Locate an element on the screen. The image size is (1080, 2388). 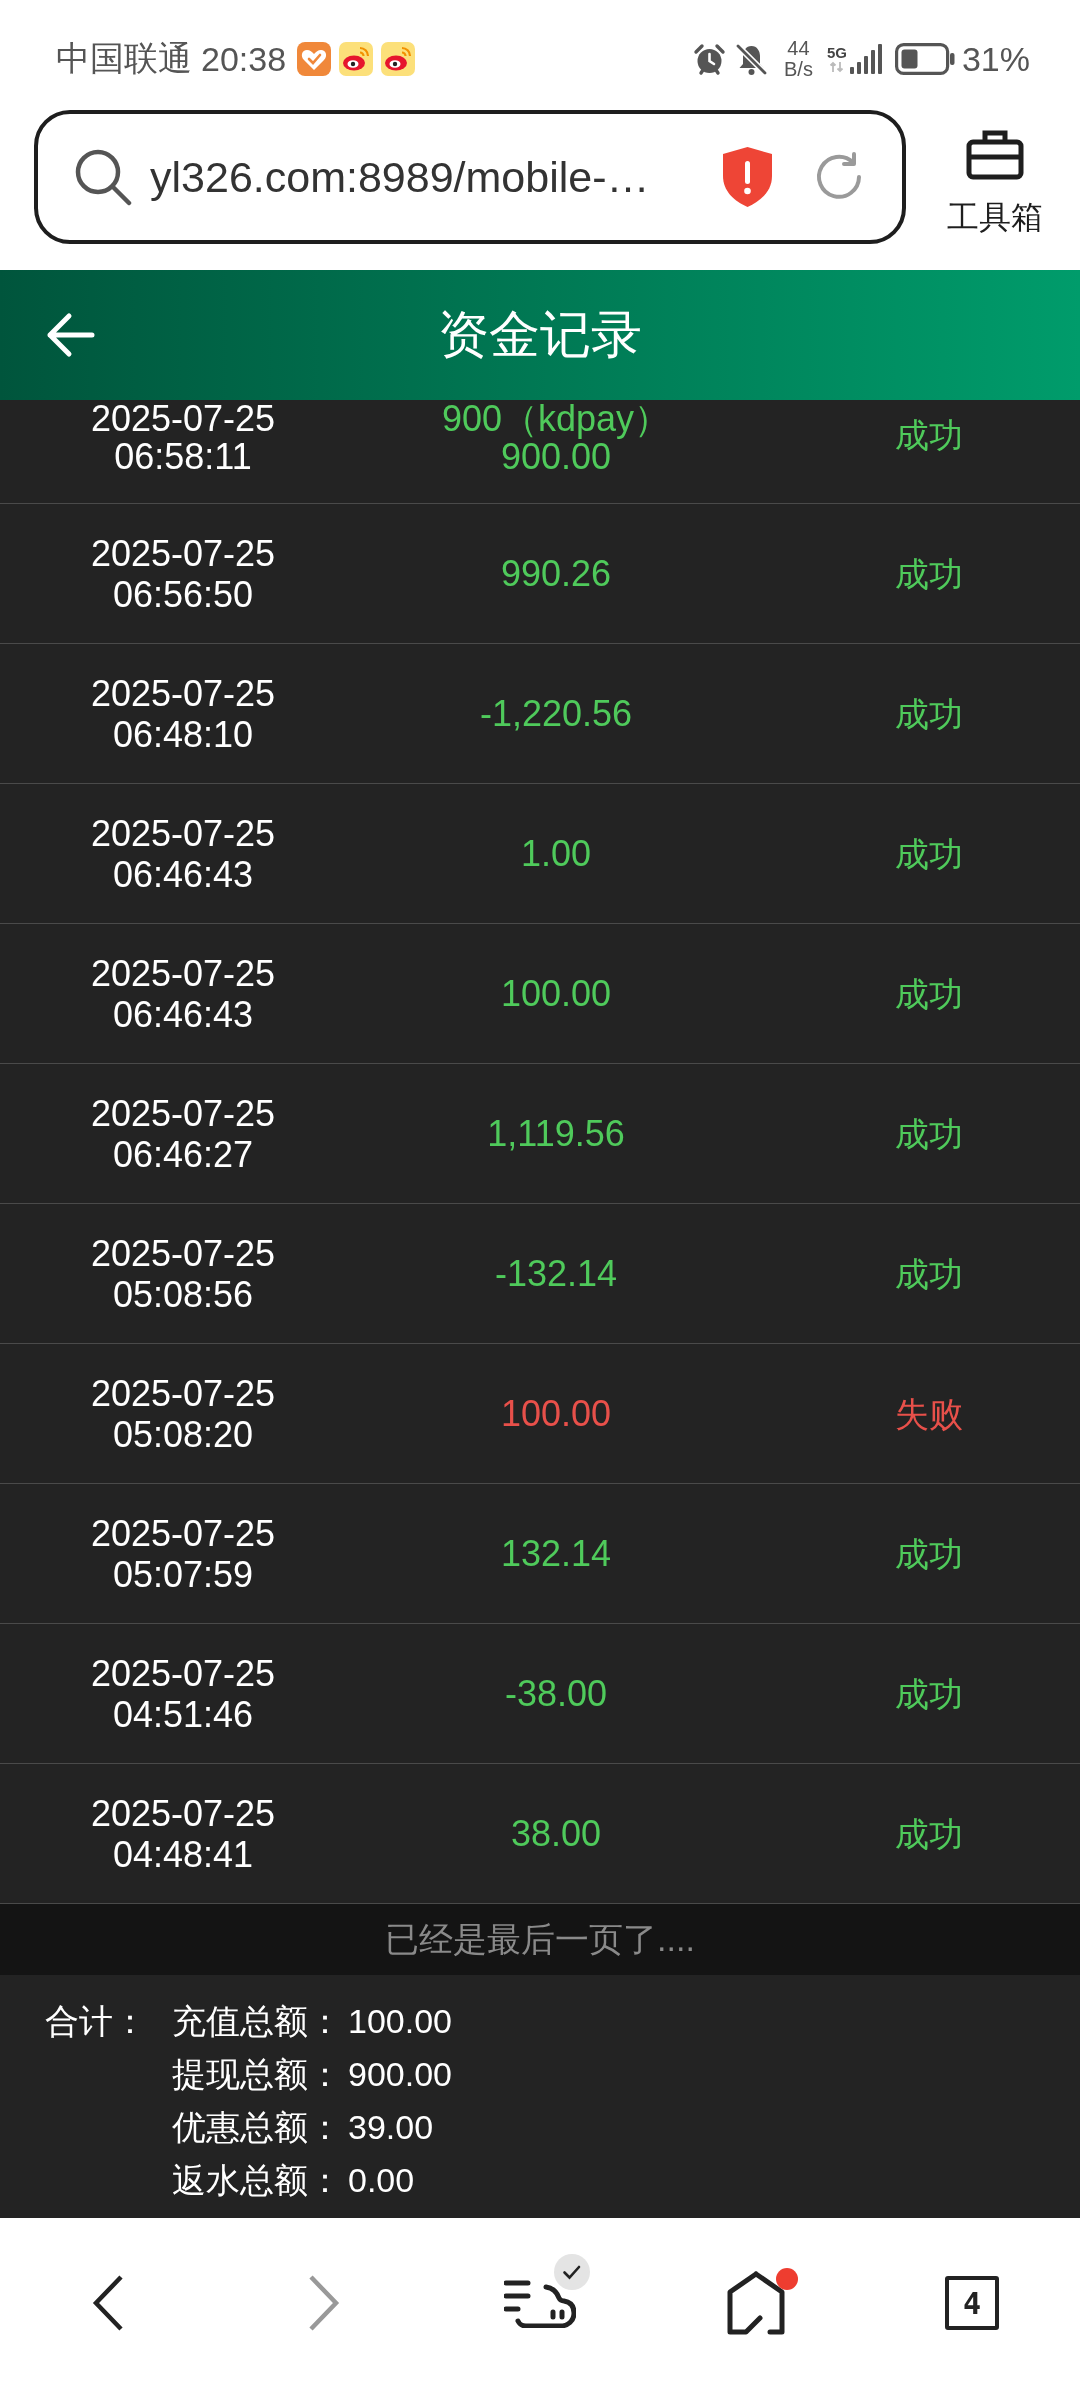
network-type: 5G is located at coordinates (836, 53).